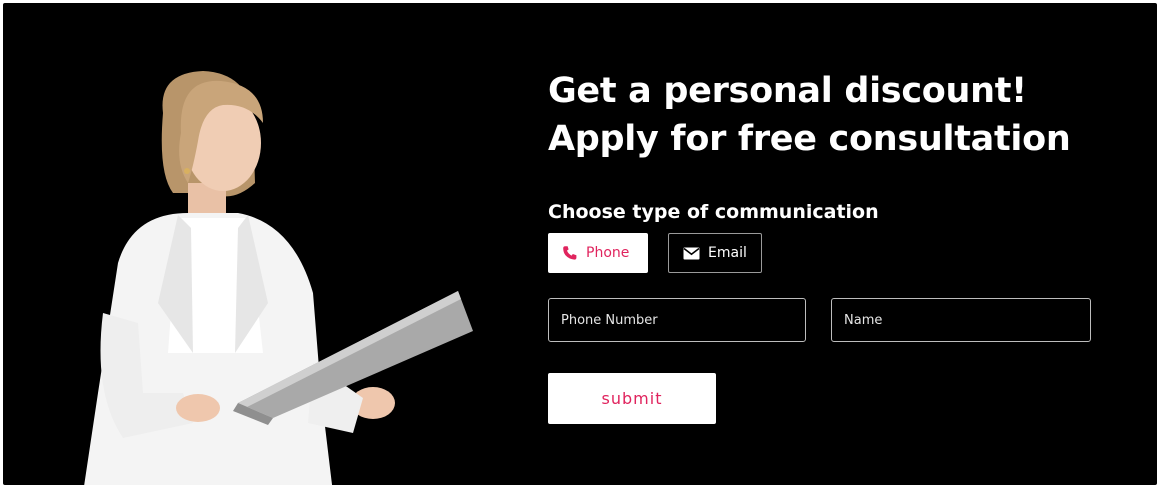 This screenshot has height=487, width=1159. Describe the element at coordinates (961, 320) in the screenshot. I see `name-input` at that location.